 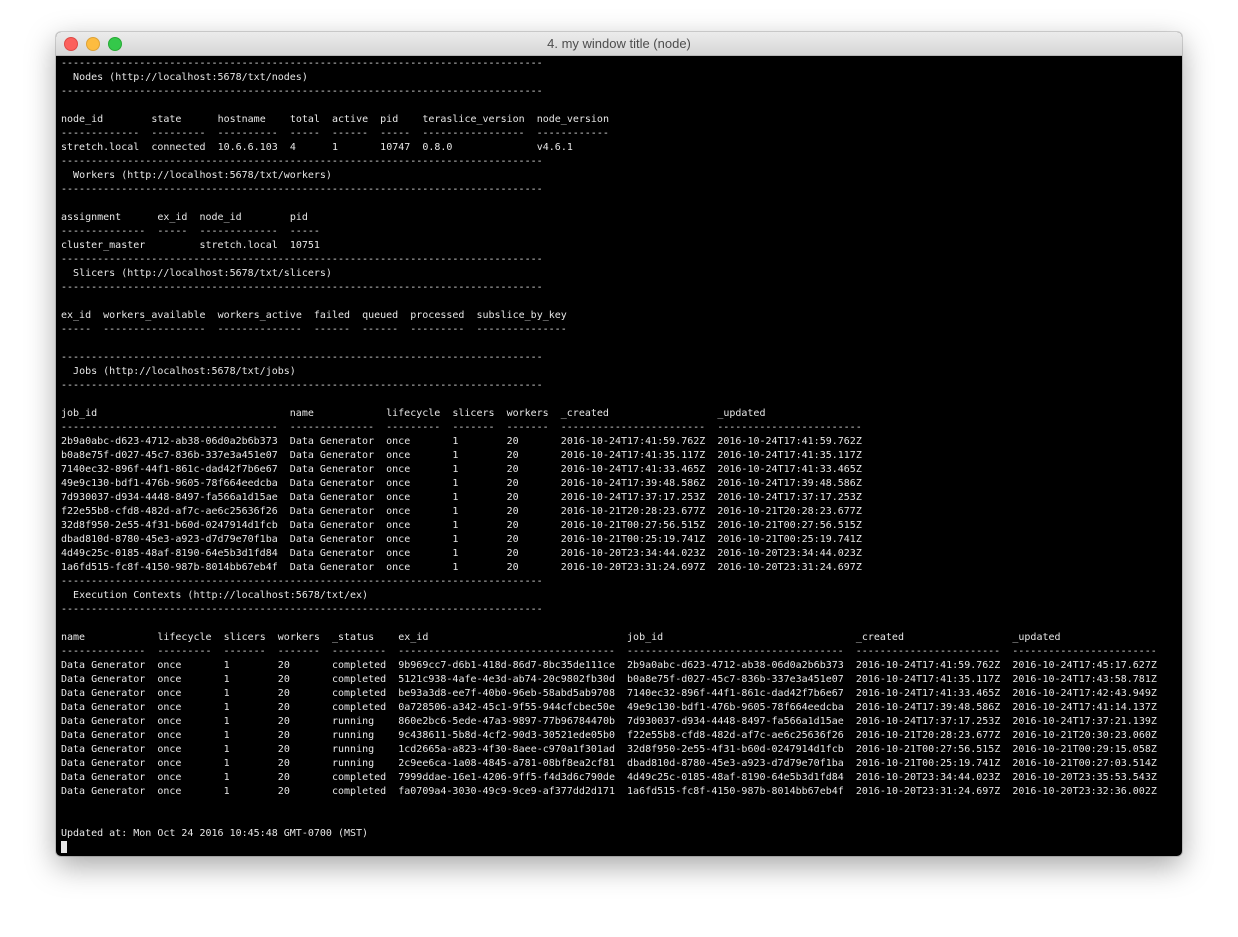 What do you see at coordinates (735, 735) in the screenshot?
I see `table-cell: f22e55b8-cfd8-482d-af7c-ae6c25636f26` at bounding box center [735, 735].